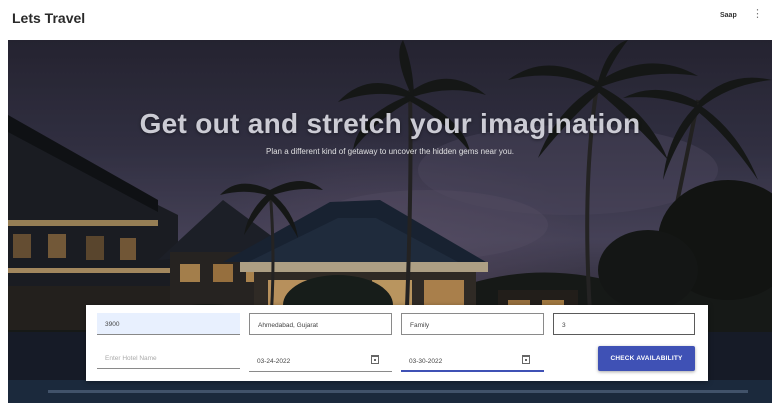  Describe the element at coordinates (757, 14) in the screenshot. I see `kebab-menu-icon: ⋮` at that location.